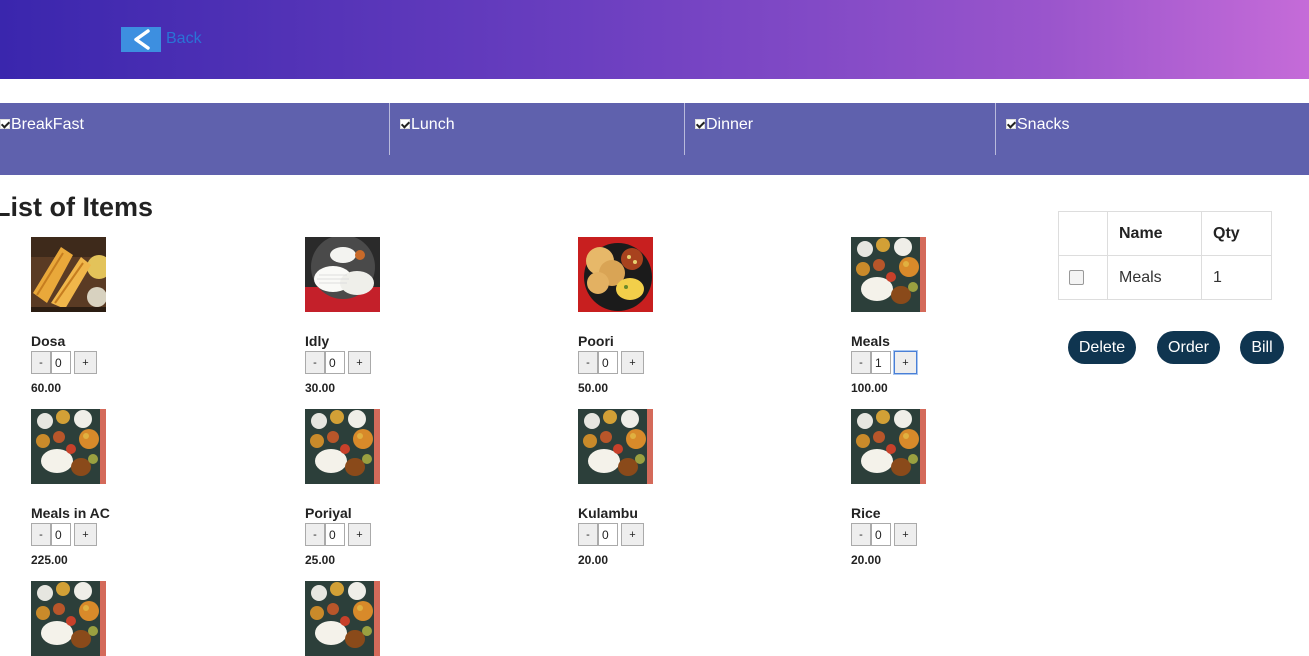  I want to click on menu-item-rice: Rice - + 20.00, so click(951, 488).